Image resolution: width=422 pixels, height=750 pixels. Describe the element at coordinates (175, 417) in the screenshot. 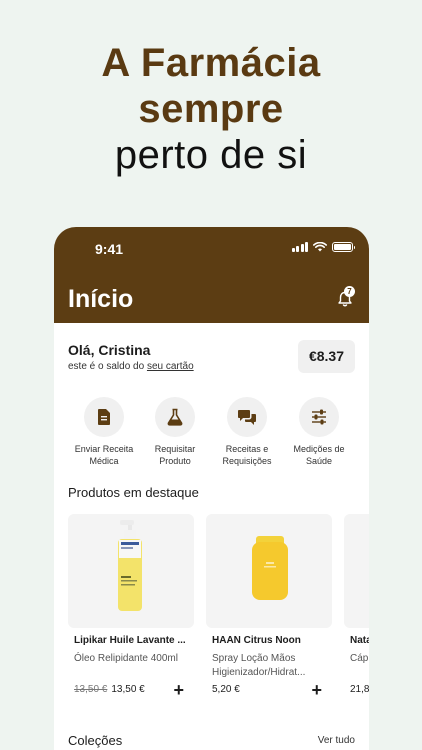

I see `flask-icon` at that location.